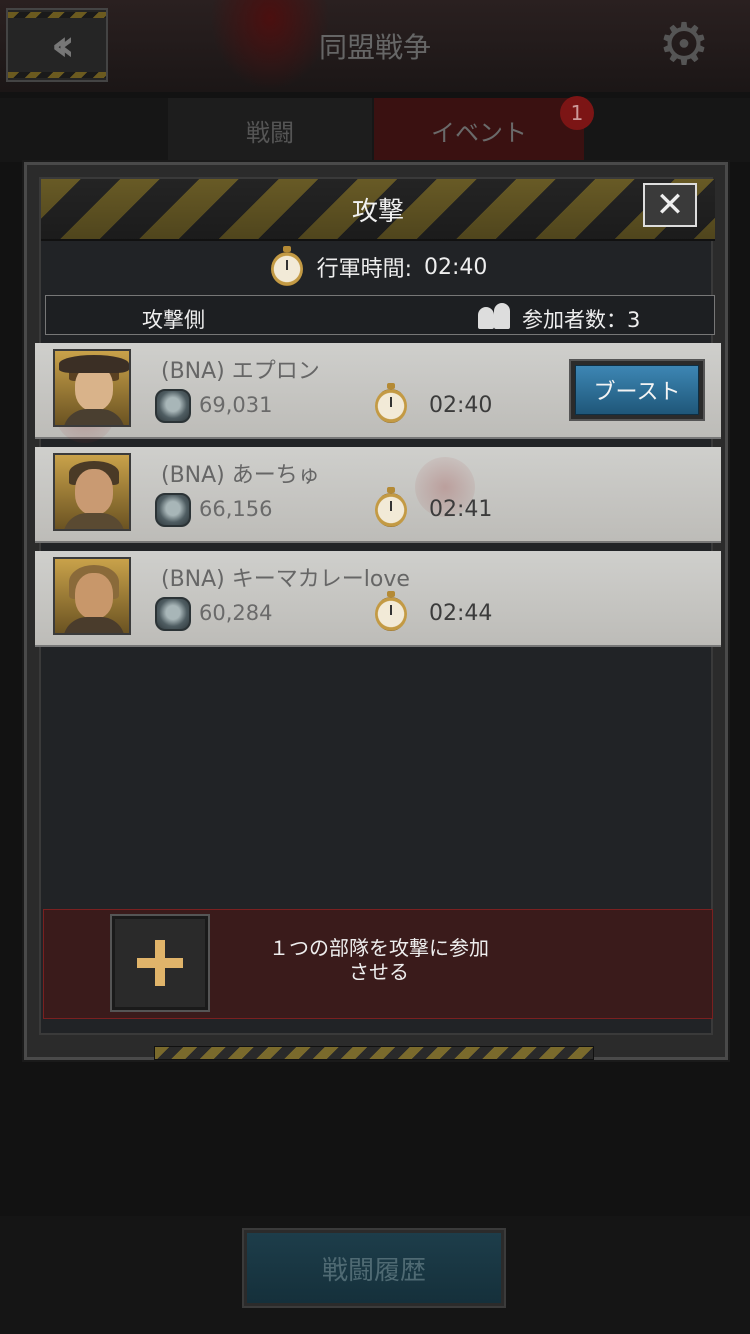 This screenshot has width=750, height=1334. Describe the element at coordinates (461, 405) in the screenshot. I see `member-march-time: 02:40` at that location.